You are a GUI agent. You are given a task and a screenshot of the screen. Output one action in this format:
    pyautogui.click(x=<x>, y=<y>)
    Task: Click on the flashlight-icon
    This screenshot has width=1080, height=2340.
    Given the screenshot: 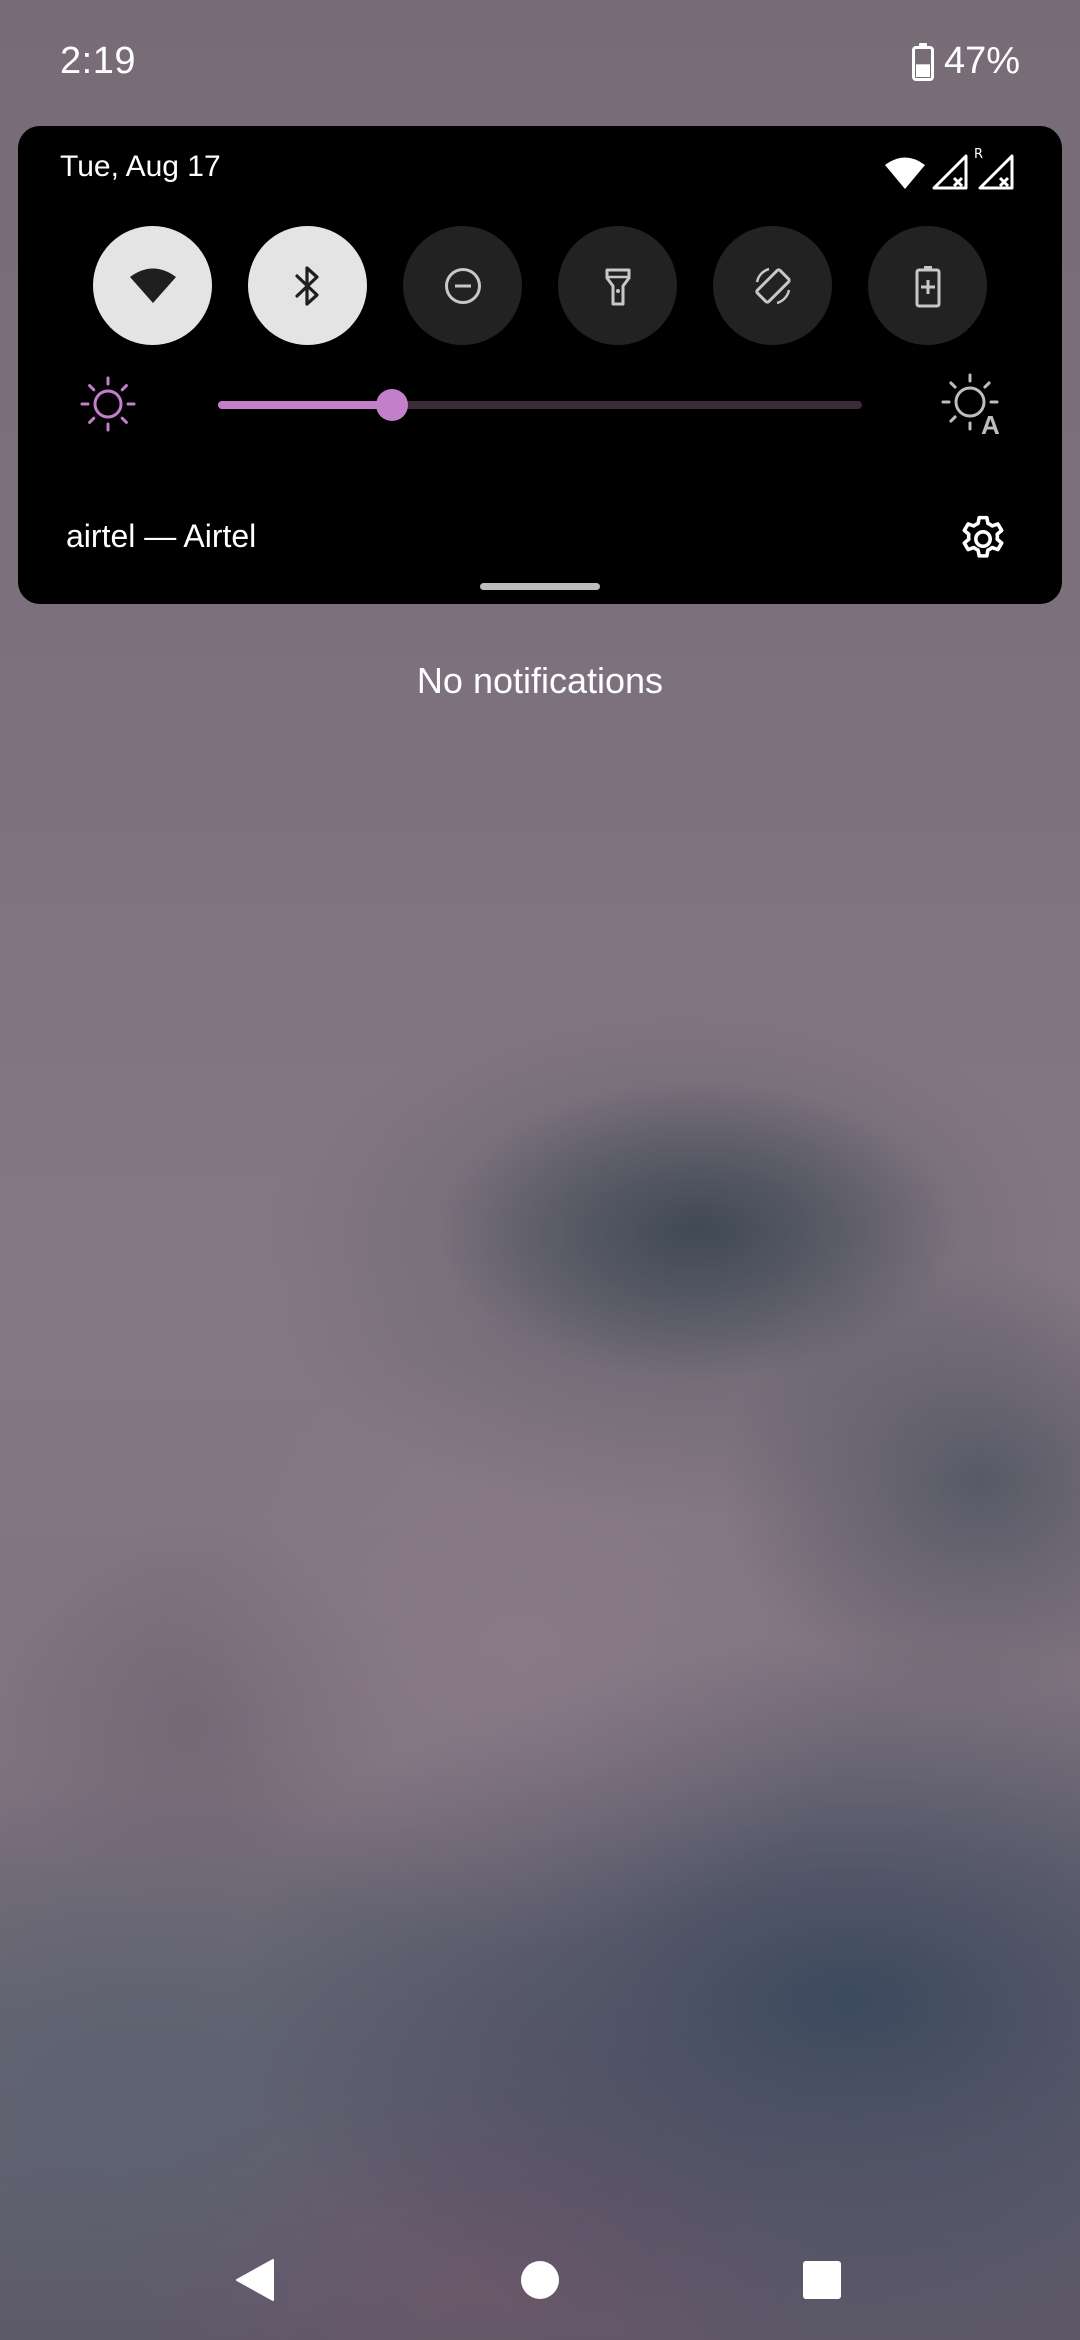 What is the action you would take?
    pyautogui.click(x=617, y=286)
    